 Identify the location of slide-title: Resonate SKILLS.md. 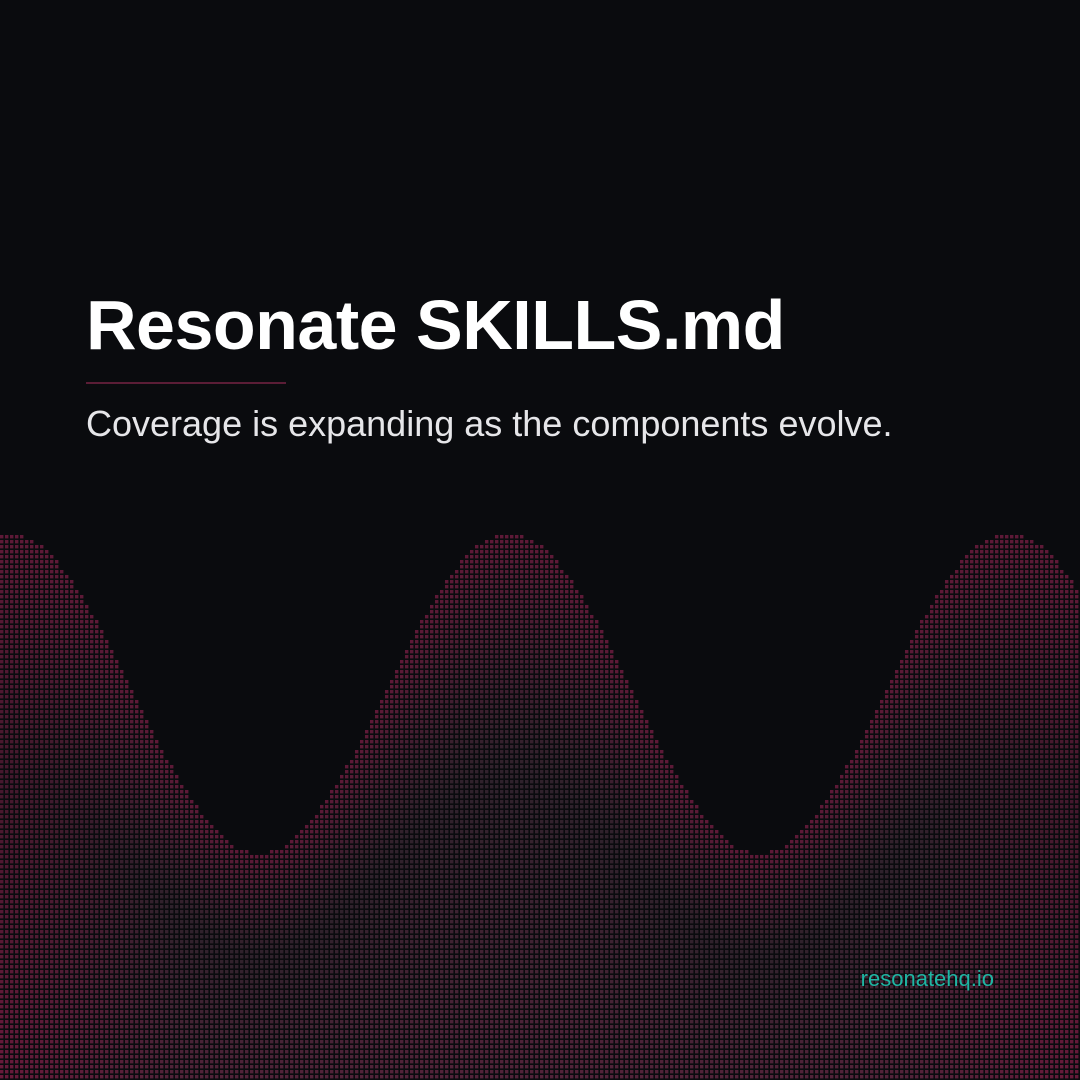
(435, 325).